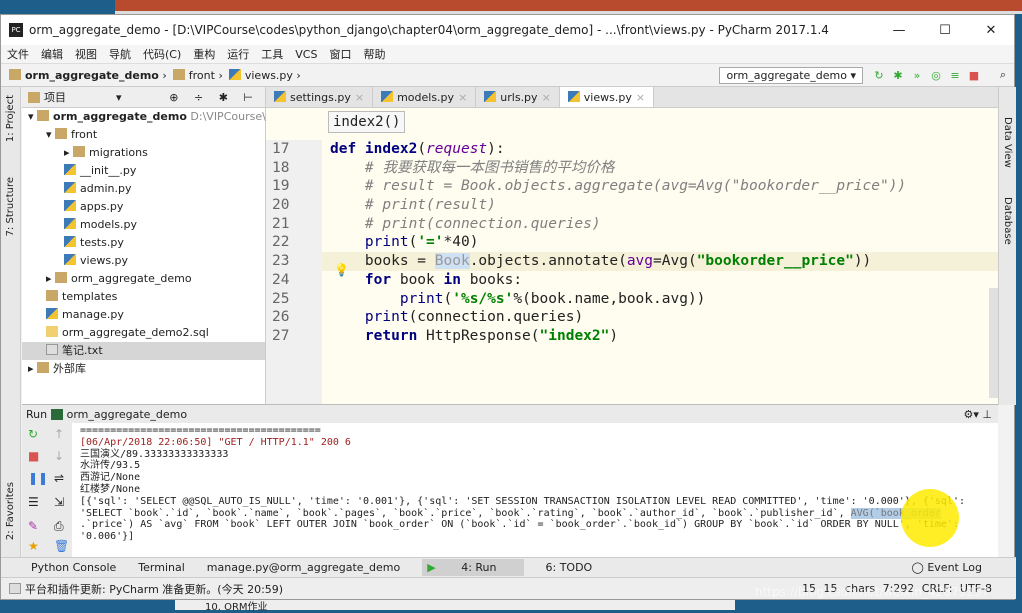  What do you see at coordinates (791, 75) in the screenshot?
I see `run-config-select: orm_aggregate_demo ▾` at bounding box center [791, 75].